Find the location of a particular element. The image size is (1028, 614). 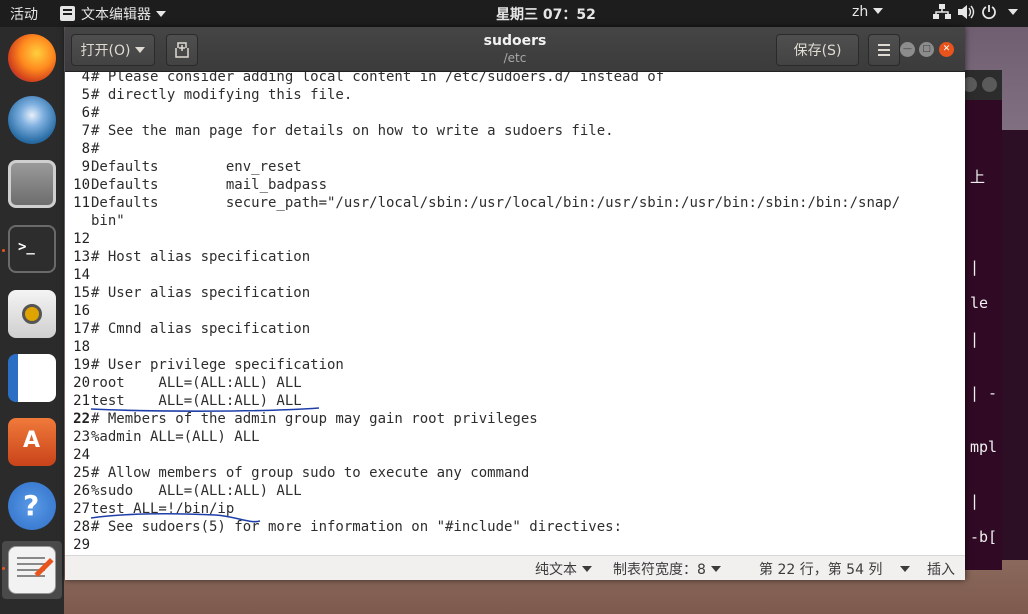

code-line: bin" is located at coordinates (95, 221).